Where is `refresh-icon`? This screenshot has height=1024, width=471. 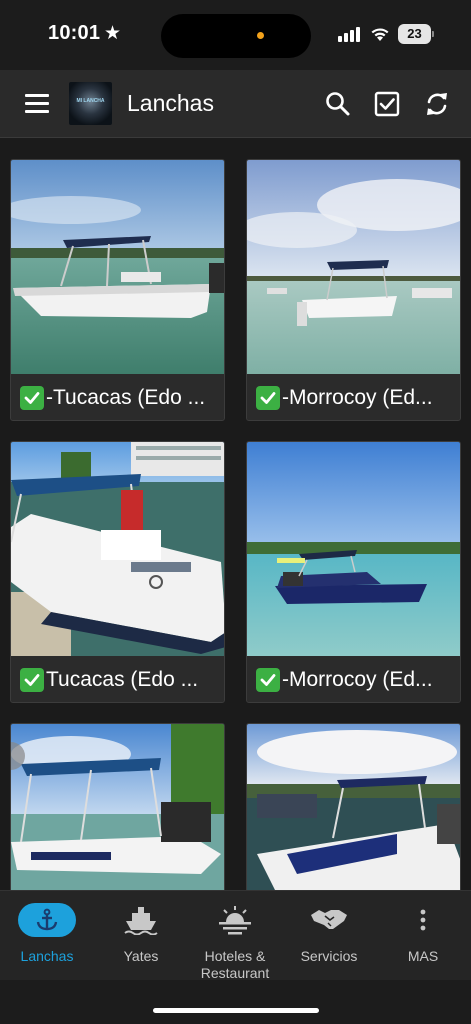
refresh-icon is located at coordinates (437, 104).